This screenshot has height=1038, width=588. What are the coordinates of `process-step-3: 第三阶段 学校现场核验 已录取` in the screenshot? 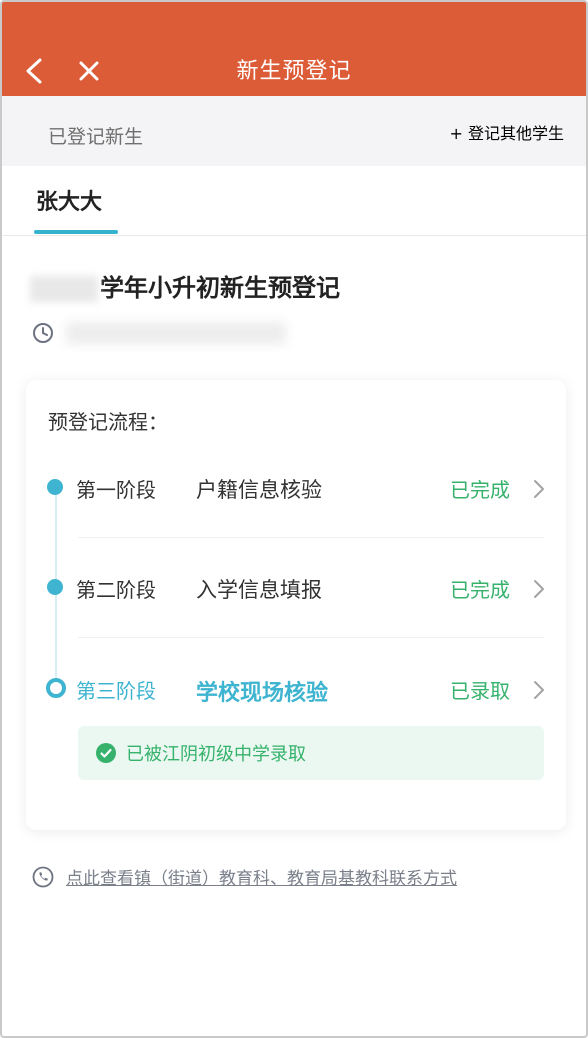 It's located at (296, 689).